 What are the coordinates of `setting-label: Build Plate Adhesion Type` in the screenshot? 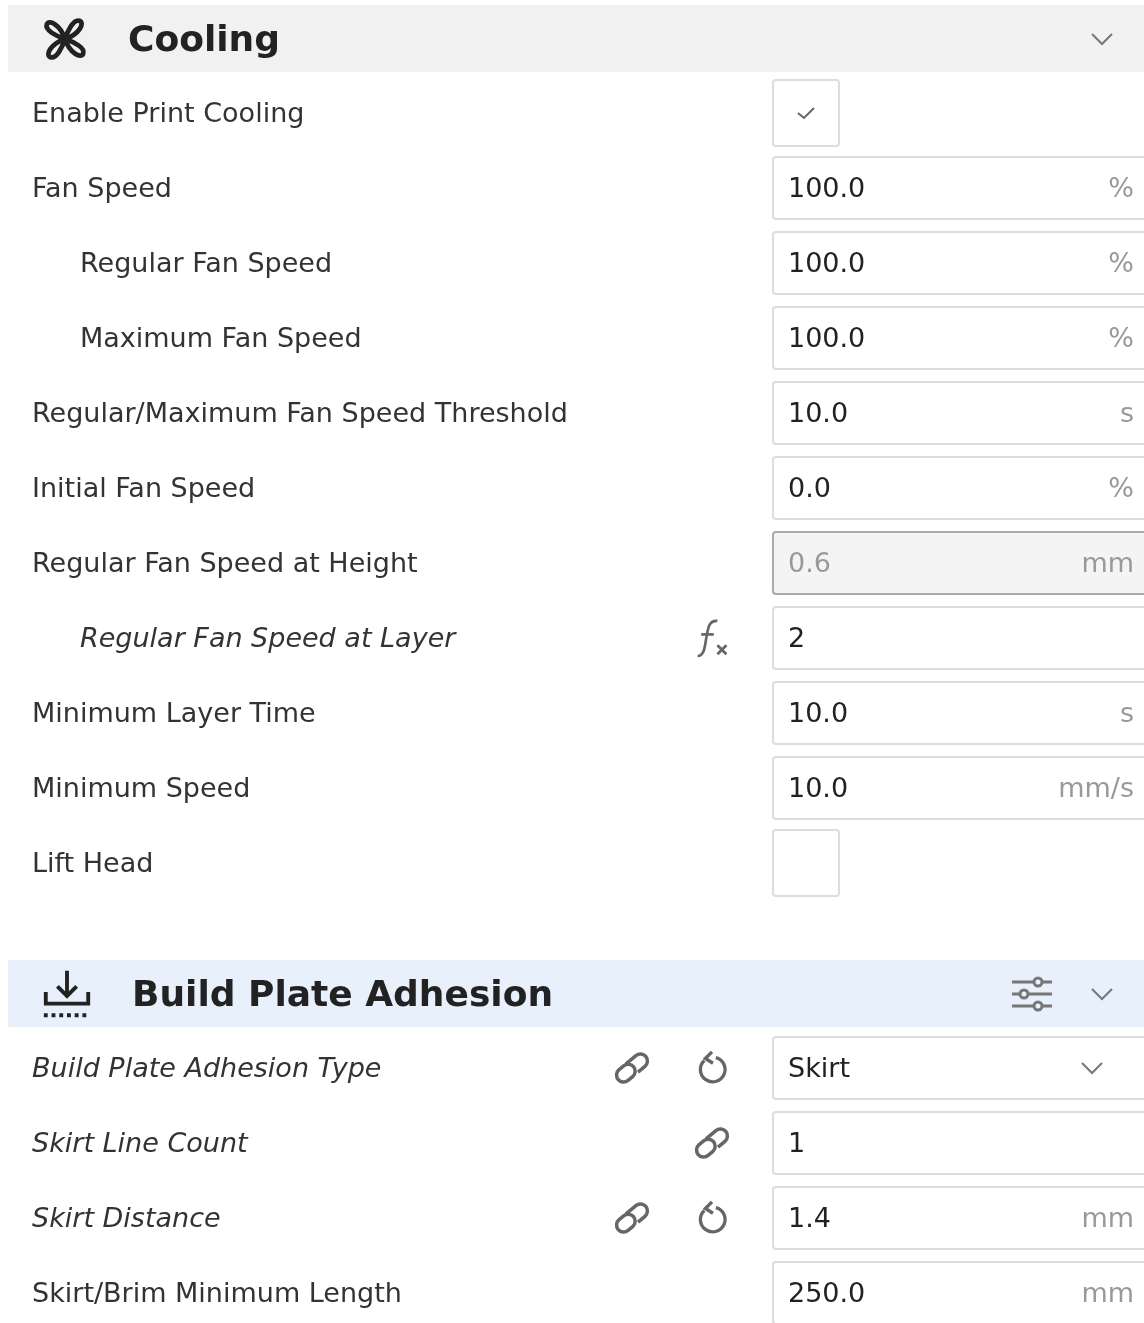 It's located at (207, 1067).